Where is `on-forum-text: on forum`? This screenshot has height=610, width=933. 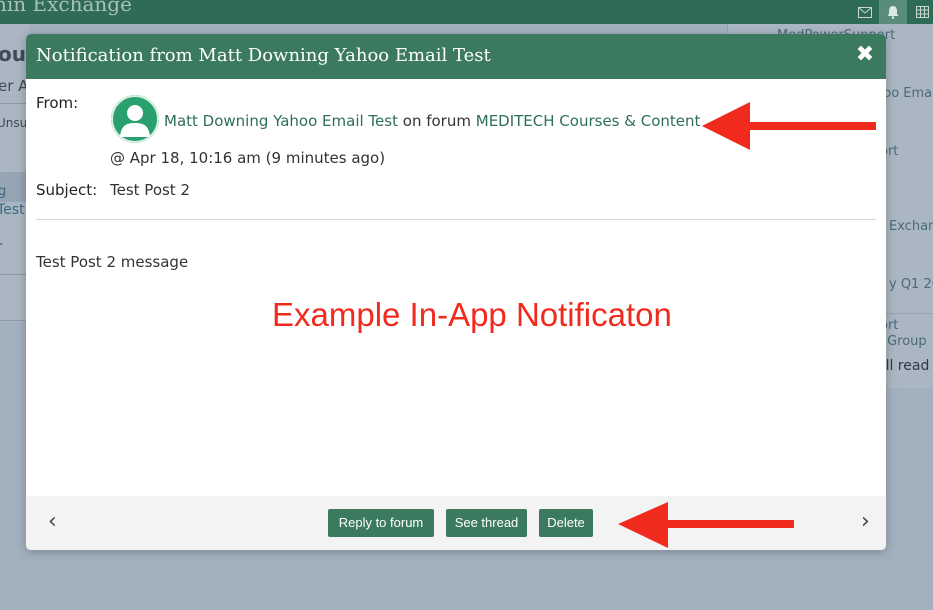 on-forum-text: on forum is located at coordinates (436, 121).